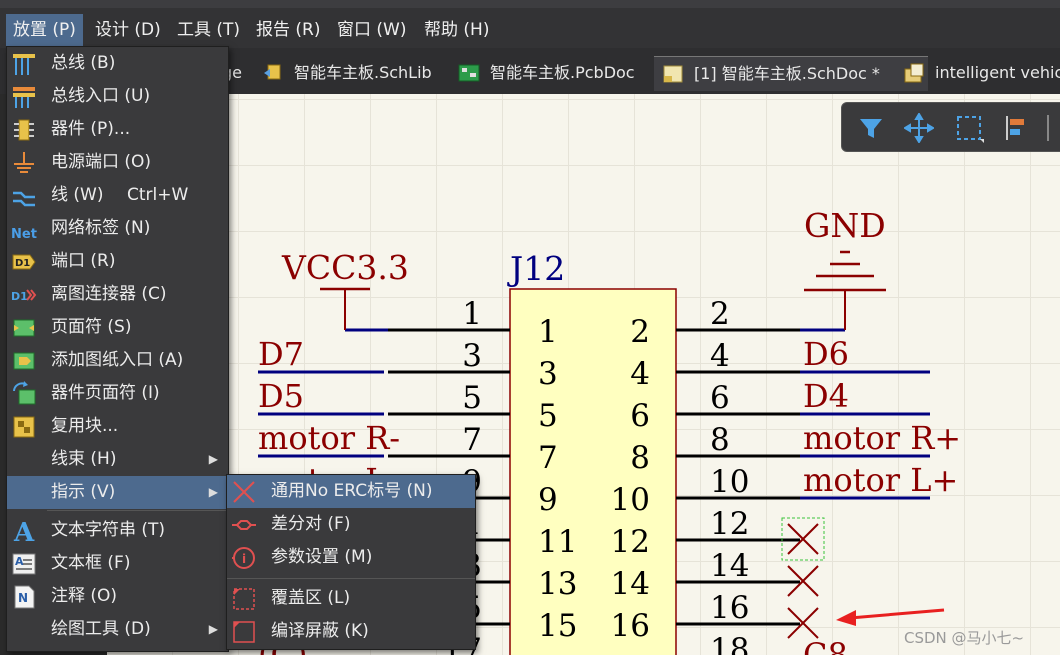 The width and height of the screenshot is (1060, 655). What do you see at coordinates (882, 438) in the screenshot?
I see `net-label-motor-r-plus: motor R+` at bounding box center [882, 438].